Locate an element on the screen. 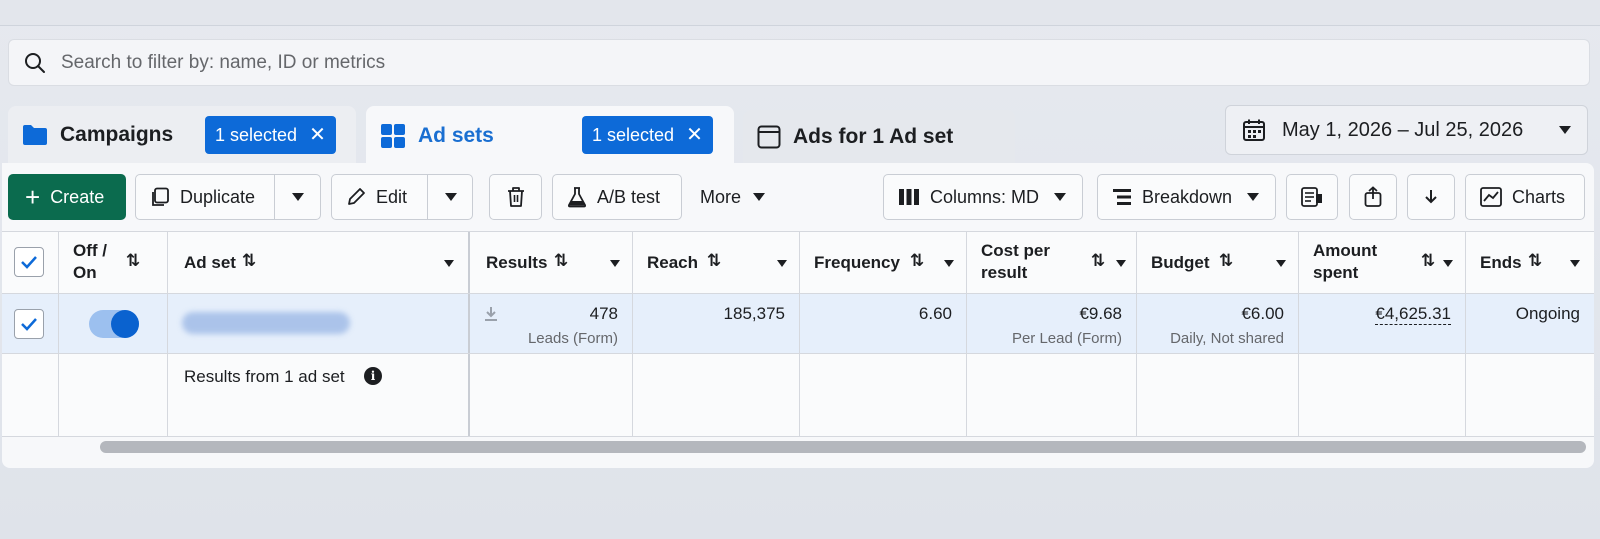  campaigns-selected-badge: 1 selected ✕ is located at coordinates (270, 135).